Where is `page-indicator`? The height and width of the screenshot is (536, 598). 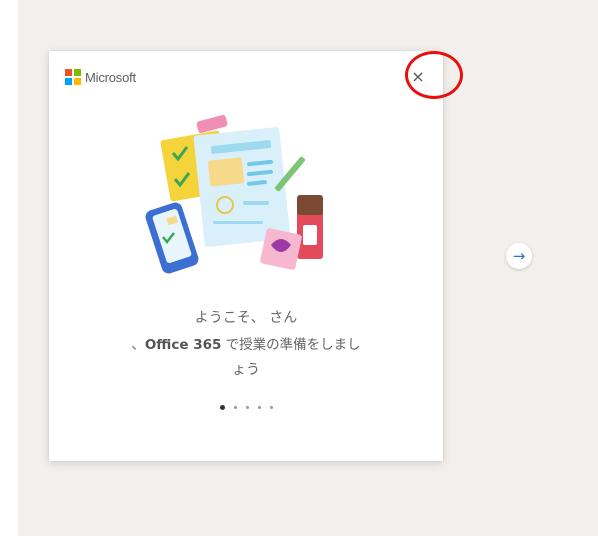
page-indicator is located at coordinates (246, 407).